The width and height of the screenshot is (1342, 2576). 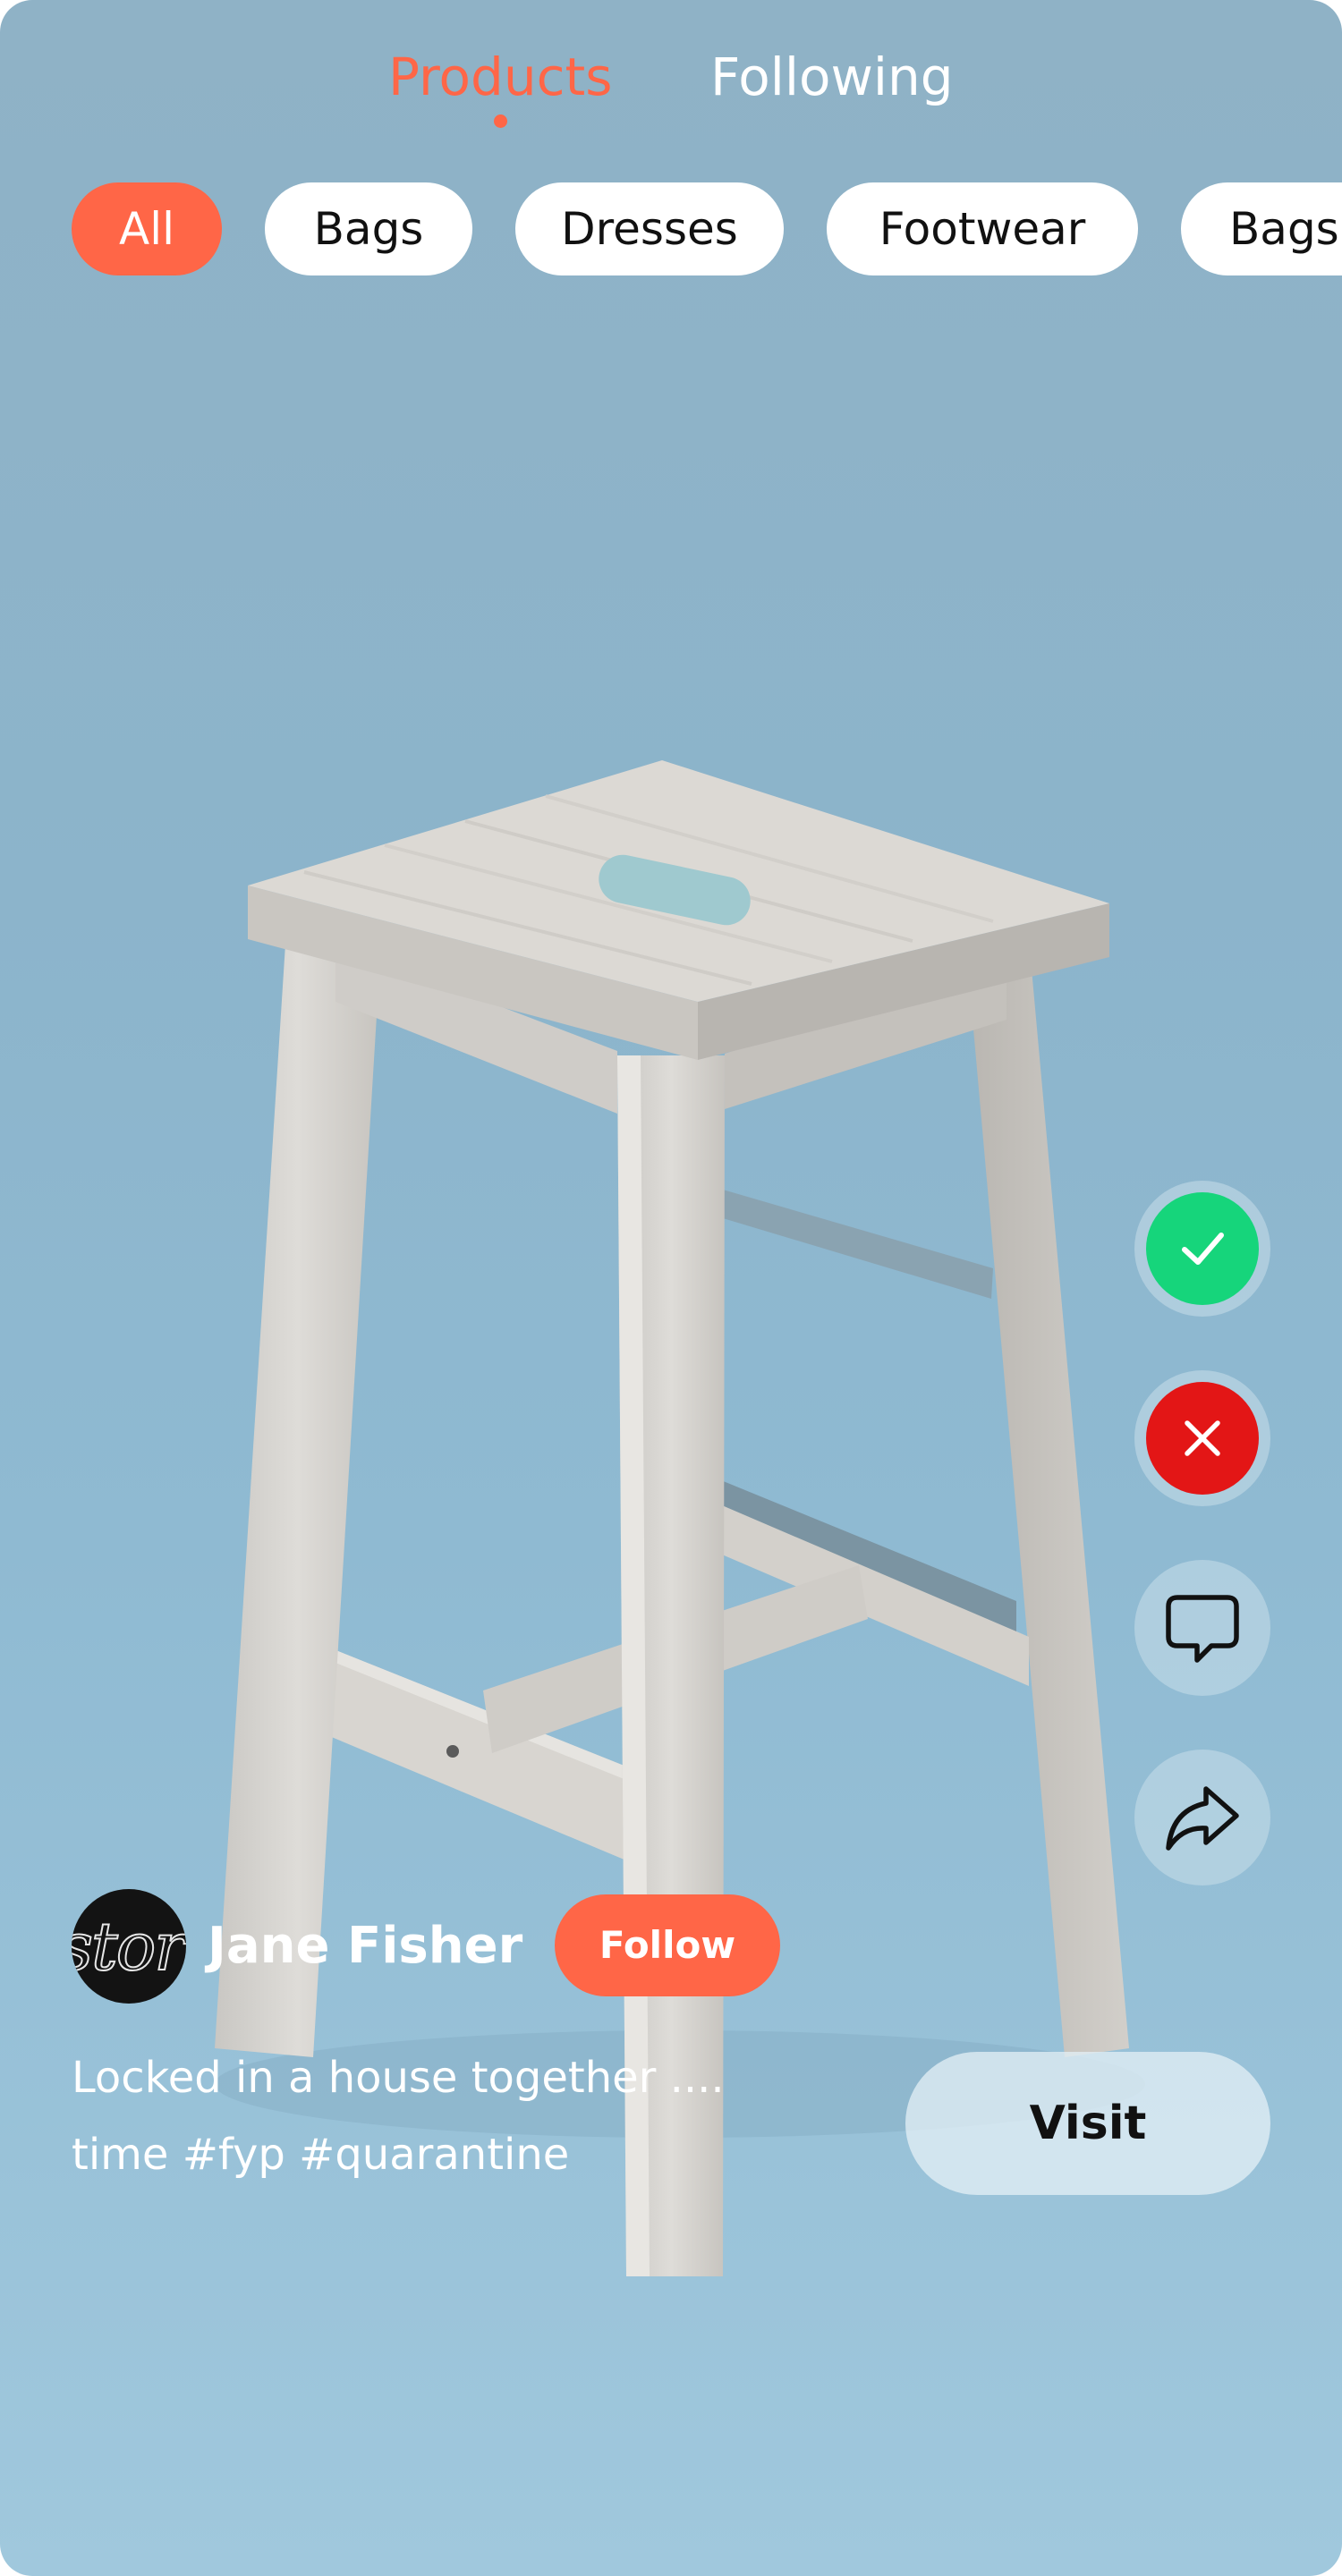 I want to click on caption-line-2: time #fyp #quarantine, so click(x=321, y=2155).